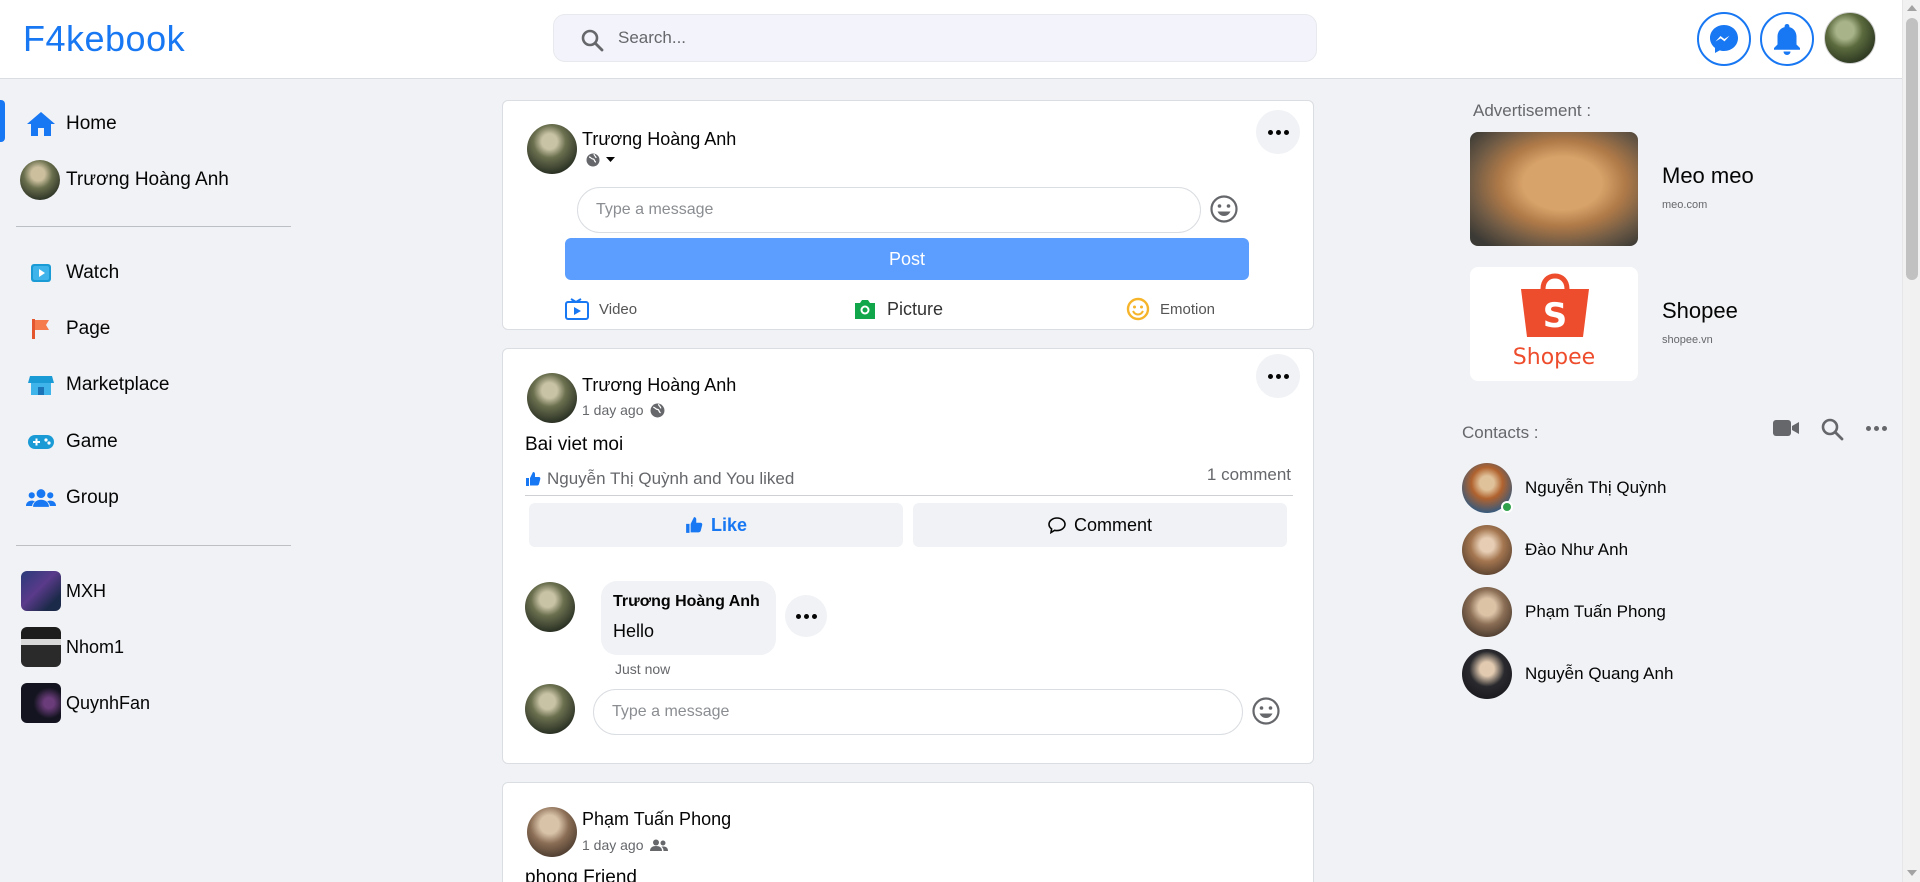 This screenshot has height=882, width=1920. I want to click on sidebar-item-marketplace: Marketplace, so click(150, 385).